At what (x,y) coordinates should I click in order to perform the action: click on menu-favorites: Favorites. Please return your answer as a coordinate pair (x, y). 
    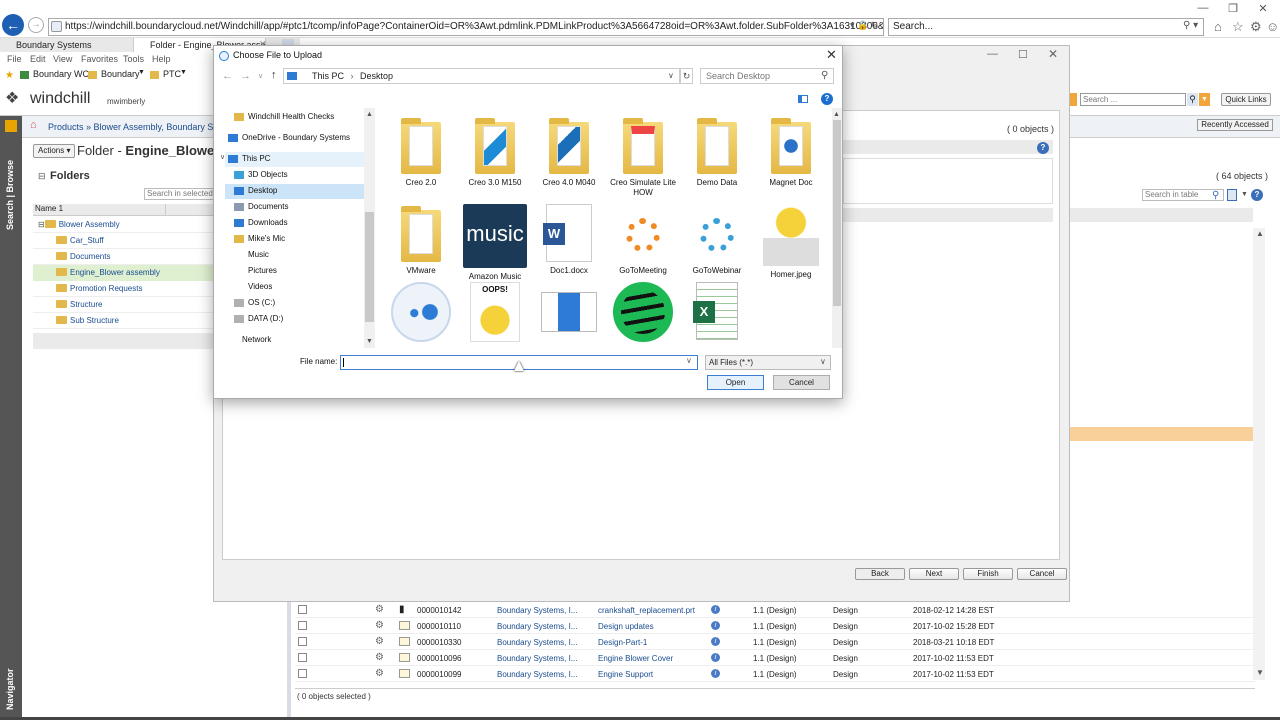
    Looking at the image, I should click on (99, 59).